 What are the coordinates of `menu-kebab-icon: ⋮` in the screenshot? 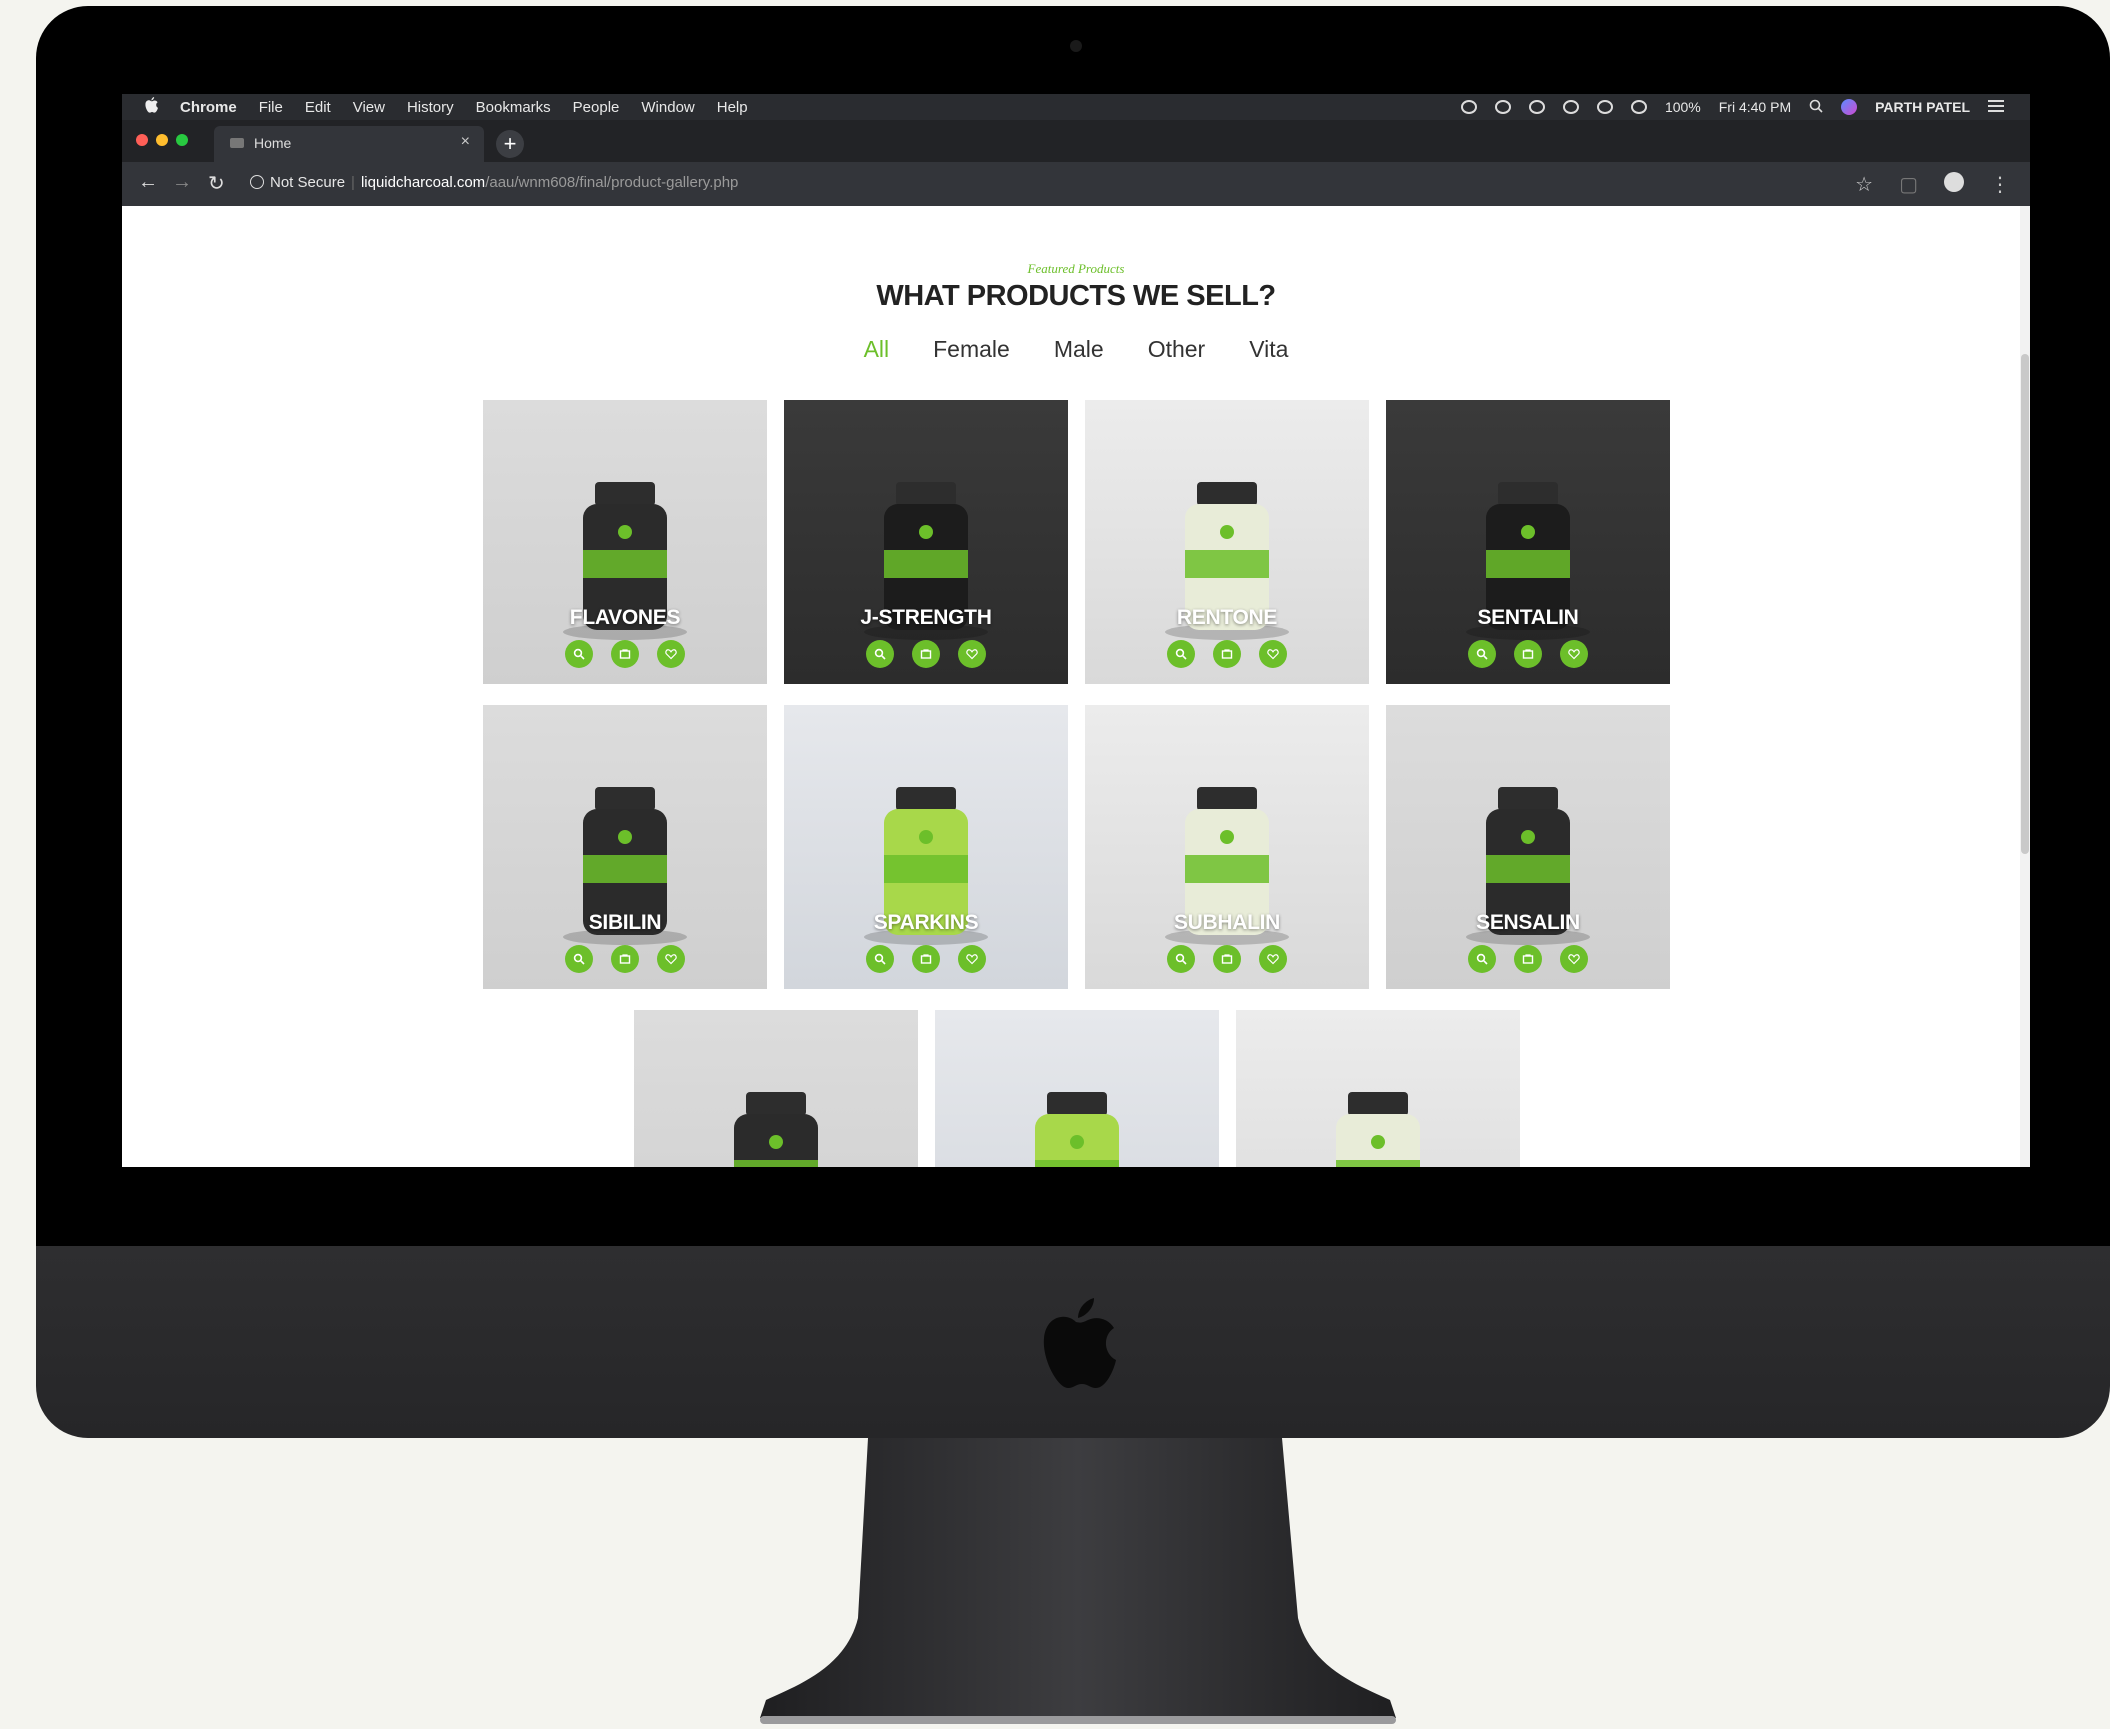 It's located at (2000, 184).